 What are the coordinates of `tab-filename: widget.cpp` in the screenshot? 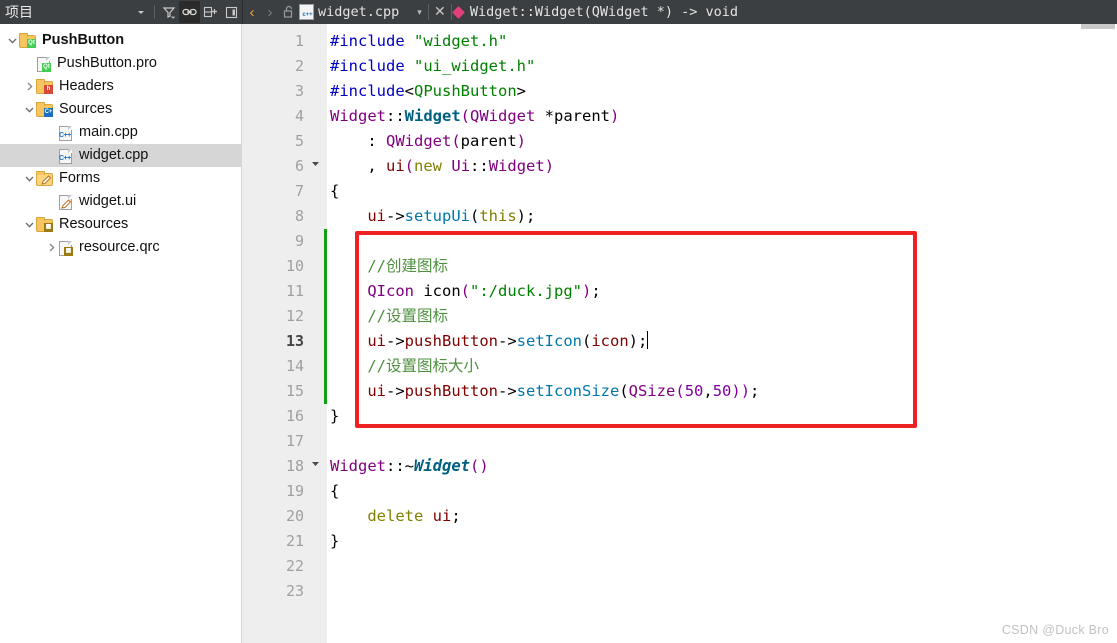 It's located at (359, 12).